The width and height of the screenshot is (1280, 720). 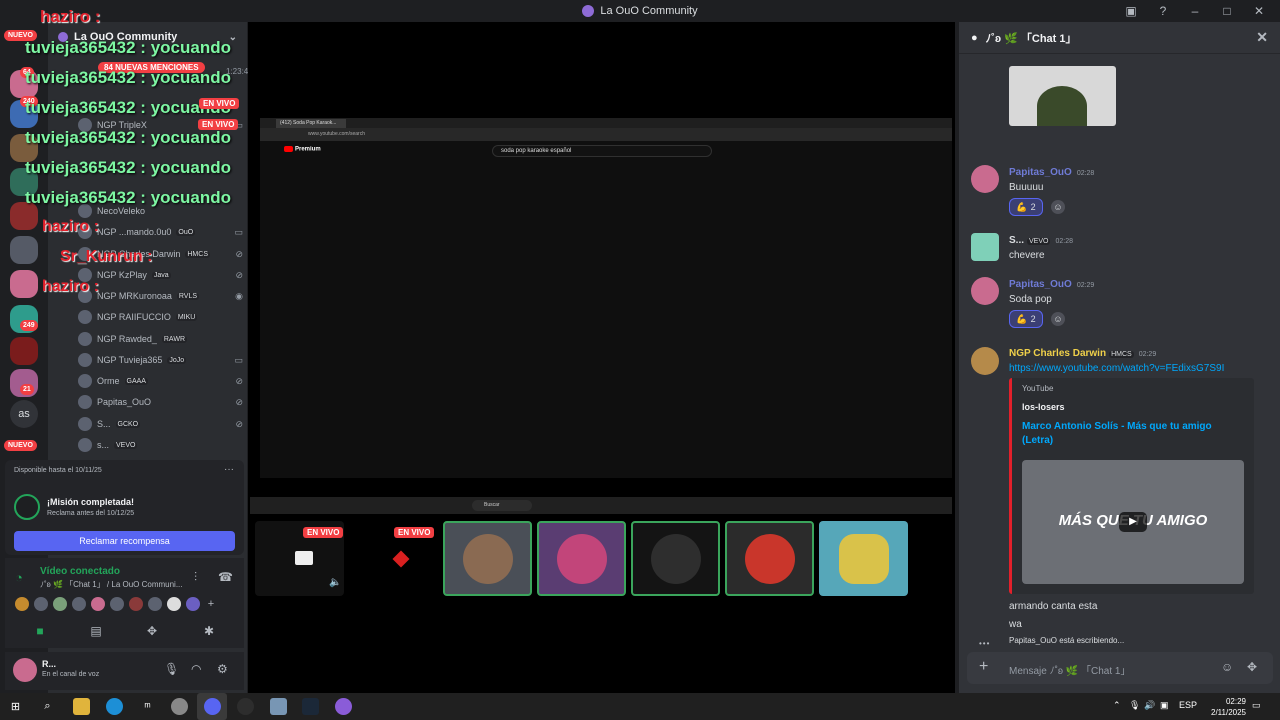 What do you see at coordinates (1134, 705) in the screenshot?
I see `microphone-tray-icon: 🎙` at bounding box center [1134, 705].